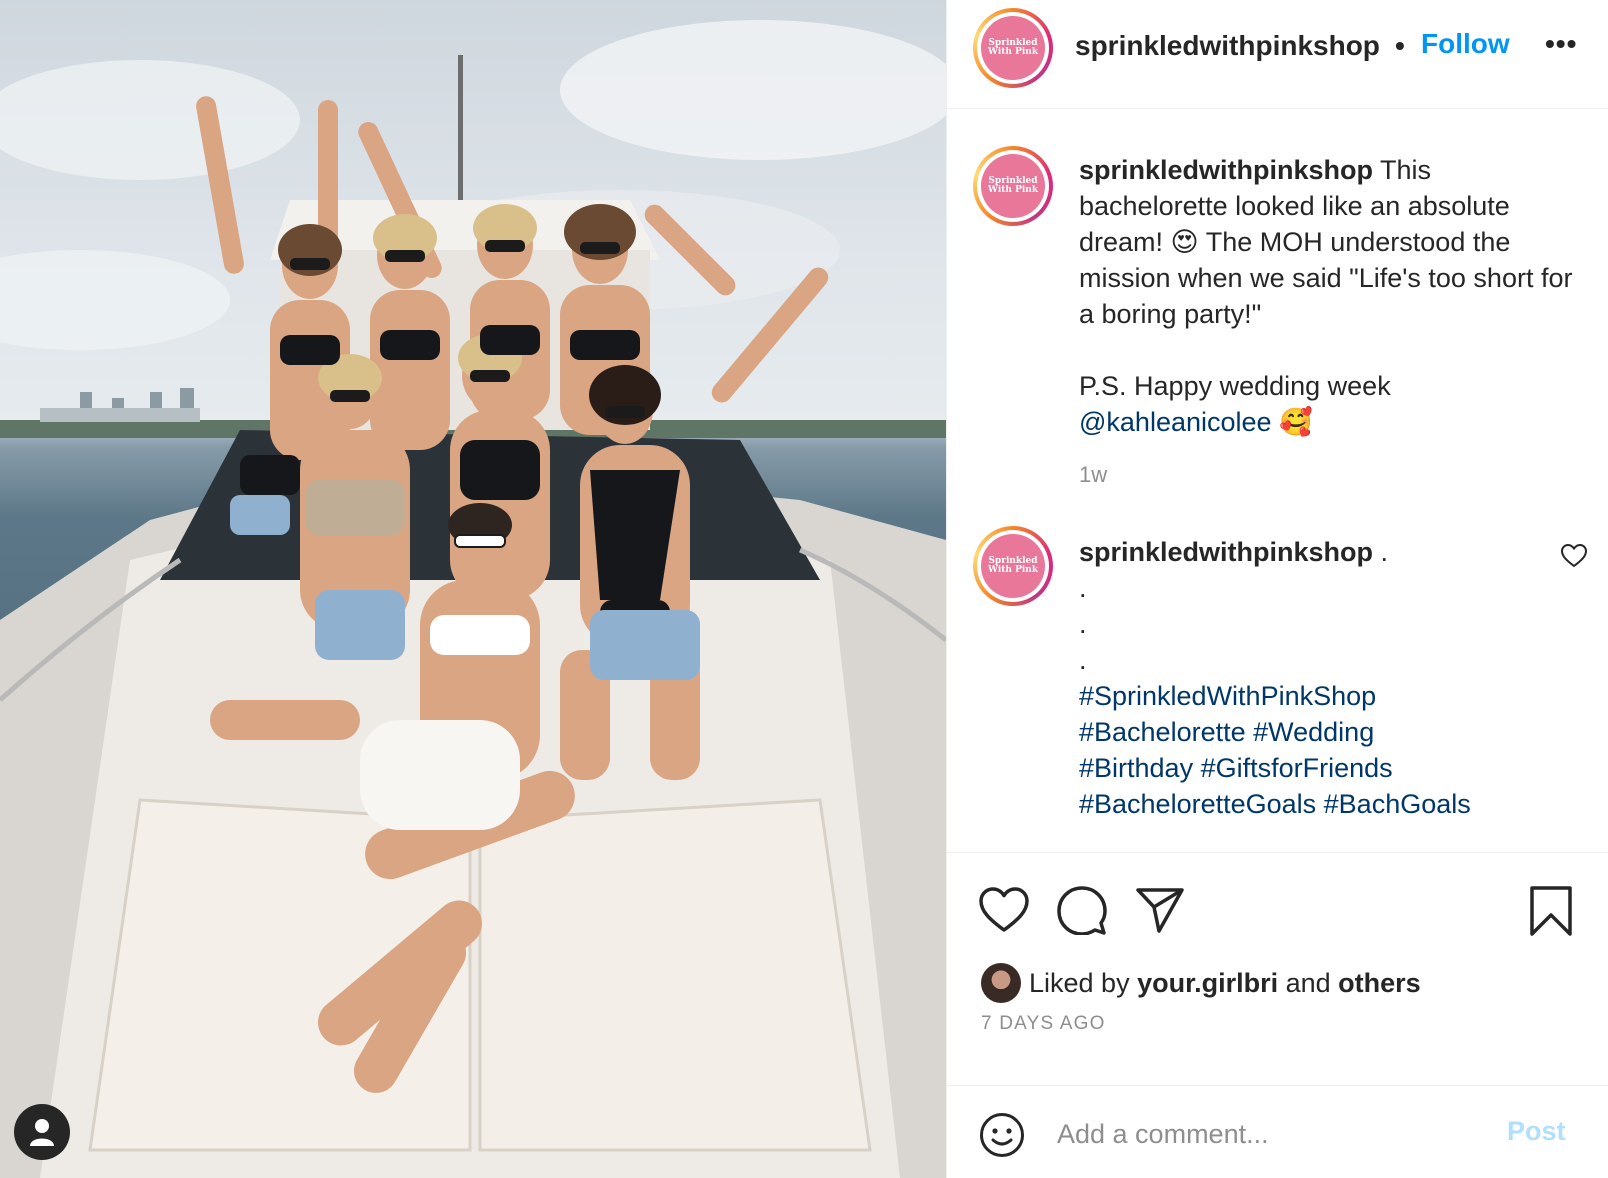  I want to click on bookmark-icon, so click(1551, 911).